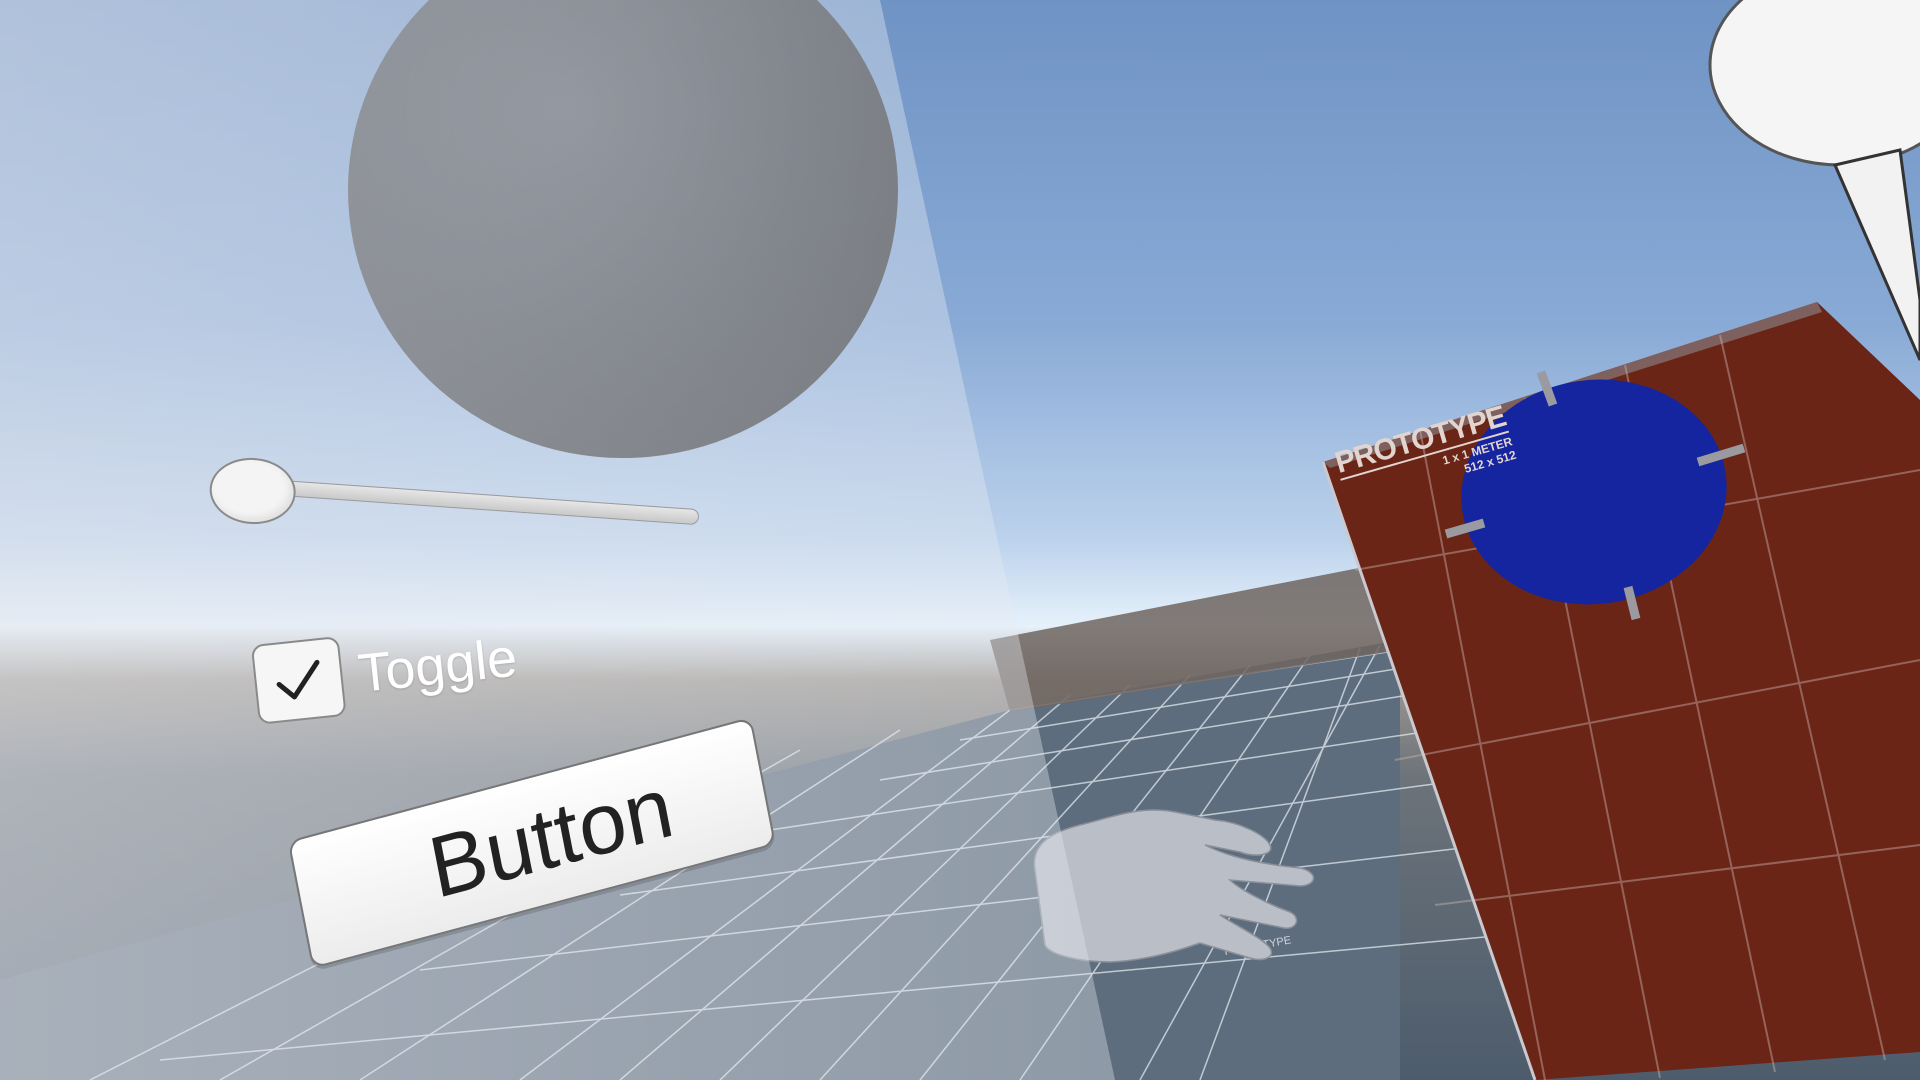 The image size is (1920, 1080). Describe the element at coordinates (623, 229) in the screenshot. I see `sphere-object` at that location.